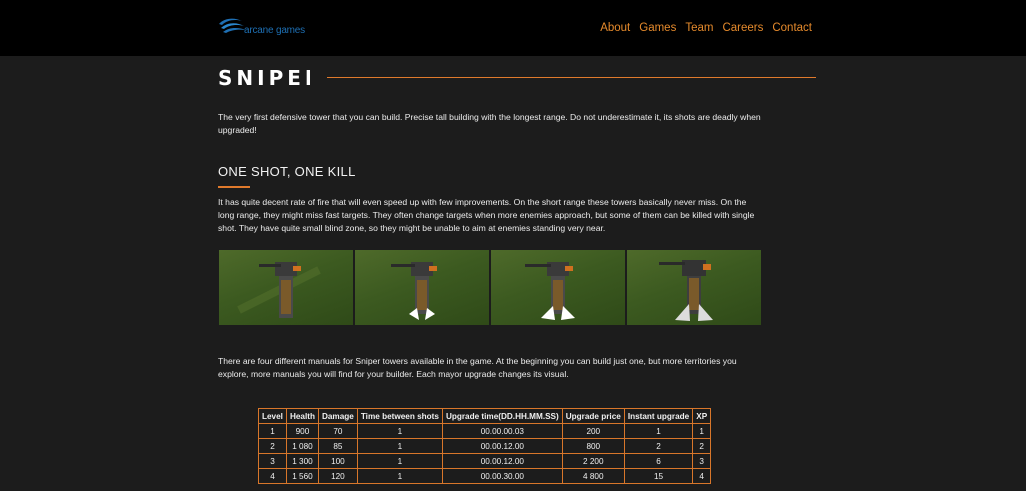 The image size is (1026, 491). What do you see at coordinates (234, 187) in the screenshot?
I see `heading-underline` at bounding box center [234, 187].